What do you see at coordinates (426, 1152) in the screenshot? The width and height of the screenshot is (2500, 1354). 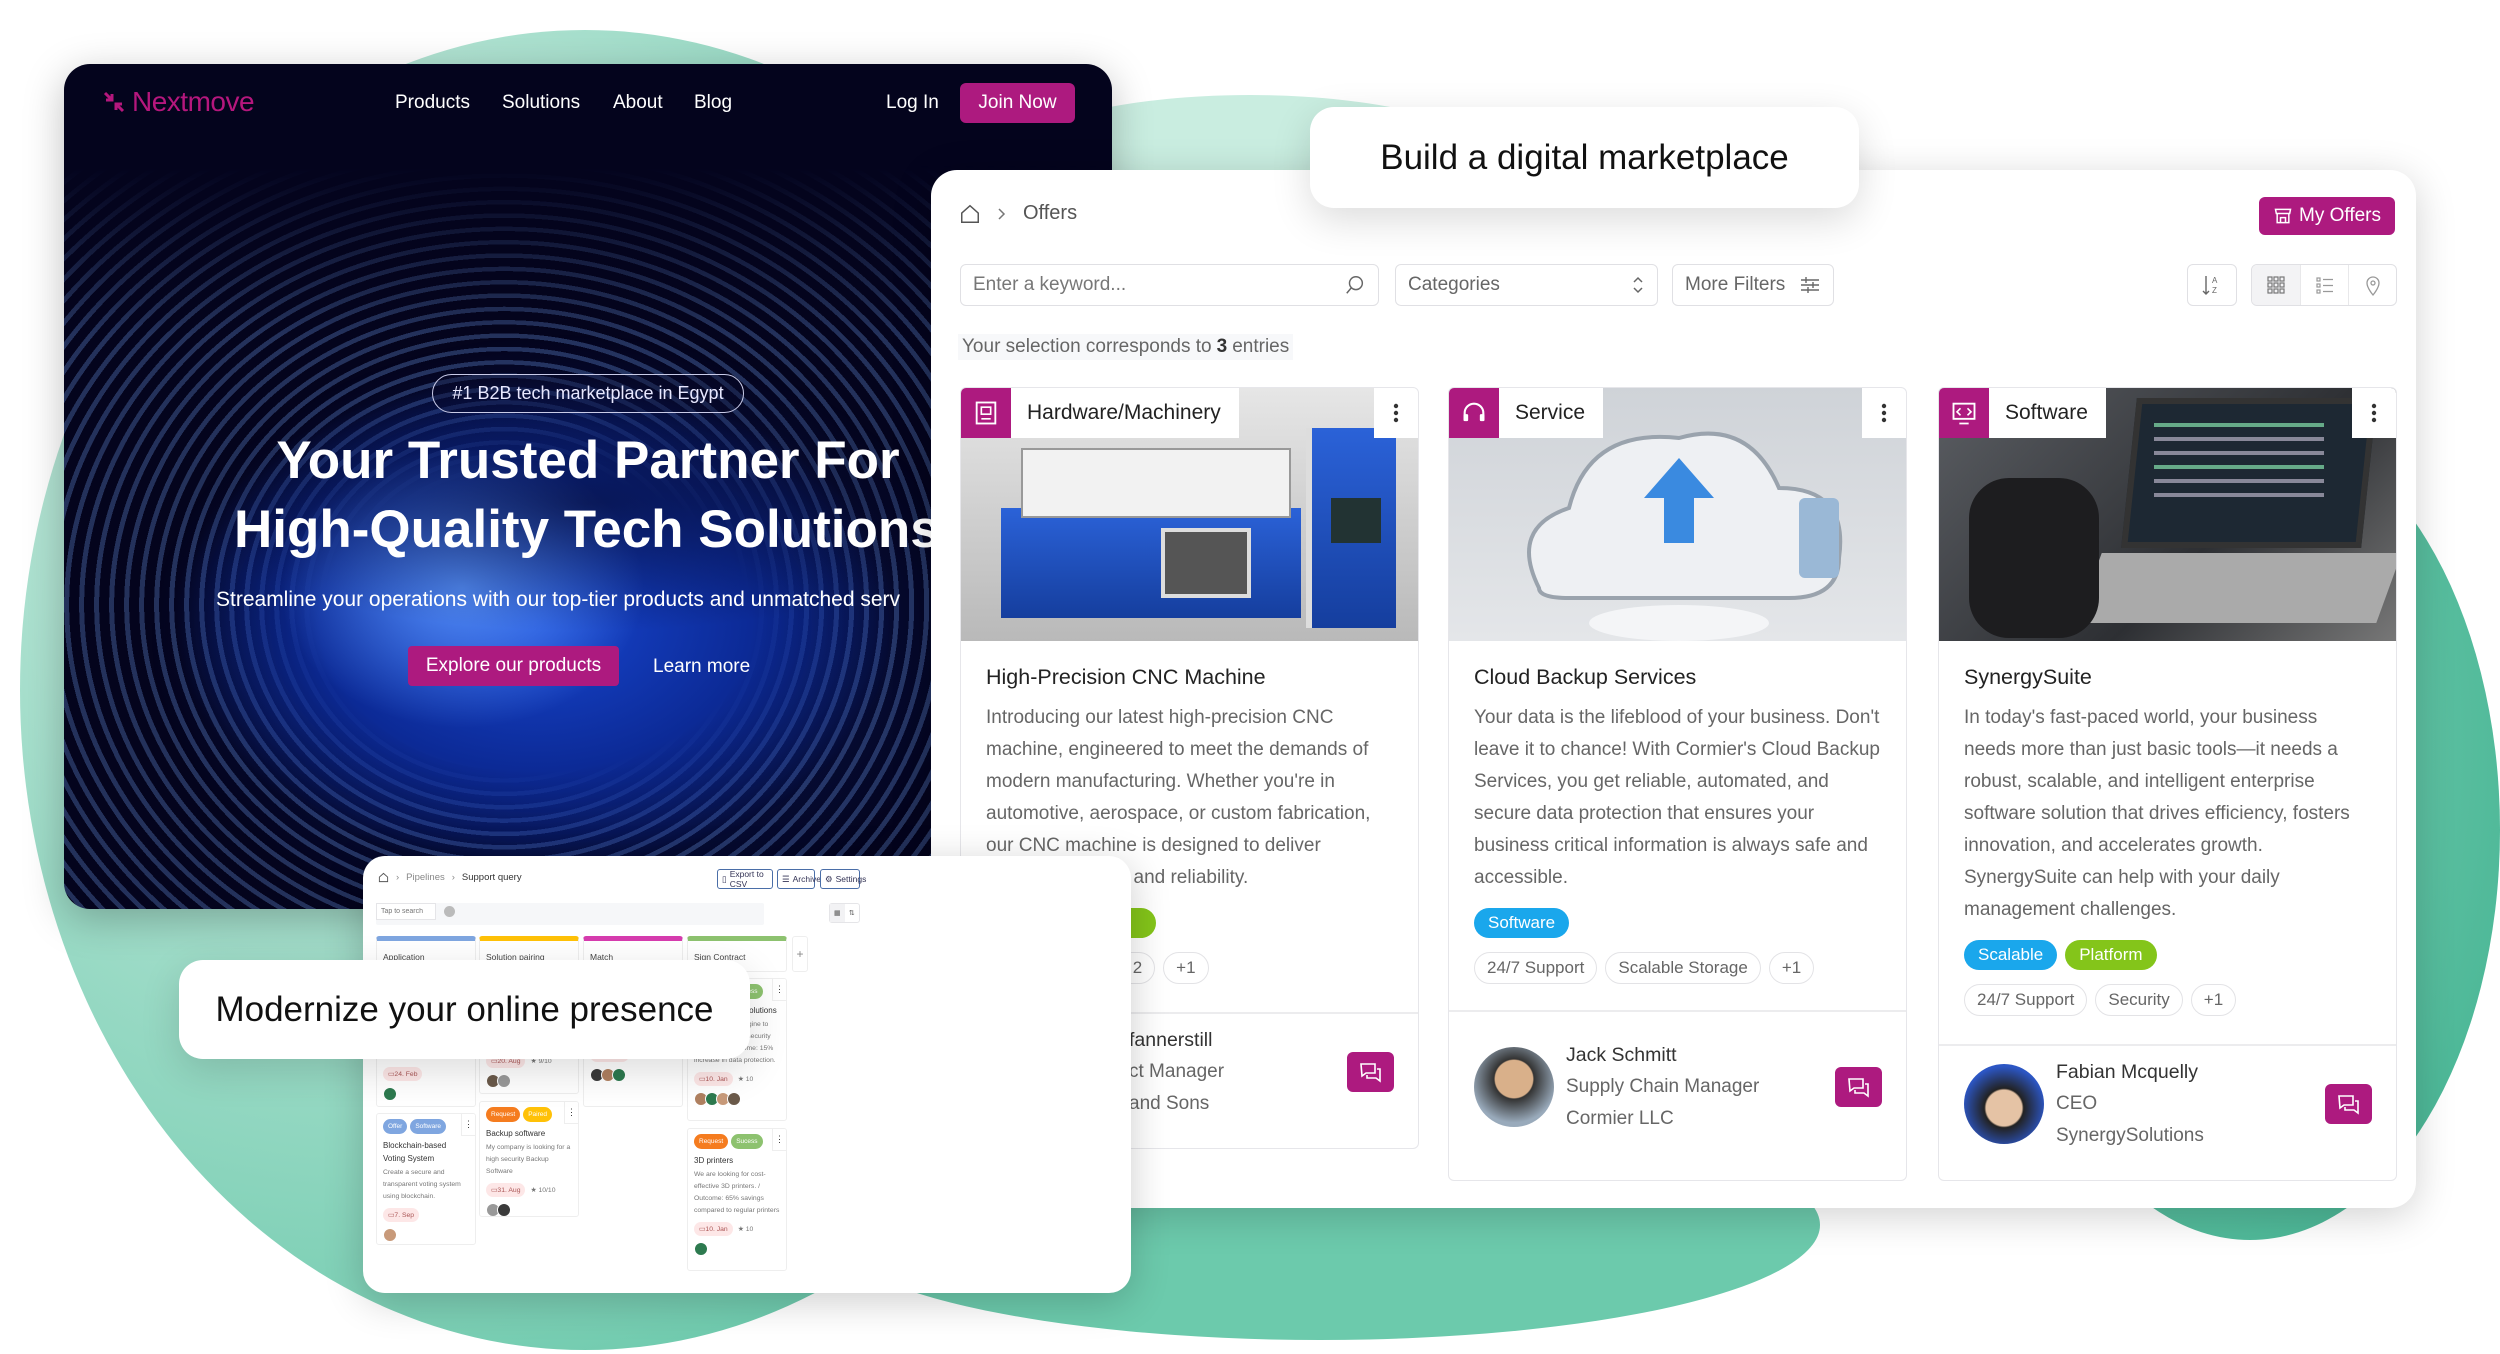 I see `card-title: Blockchain-based Voting System` at bounding box center [426, 1152].